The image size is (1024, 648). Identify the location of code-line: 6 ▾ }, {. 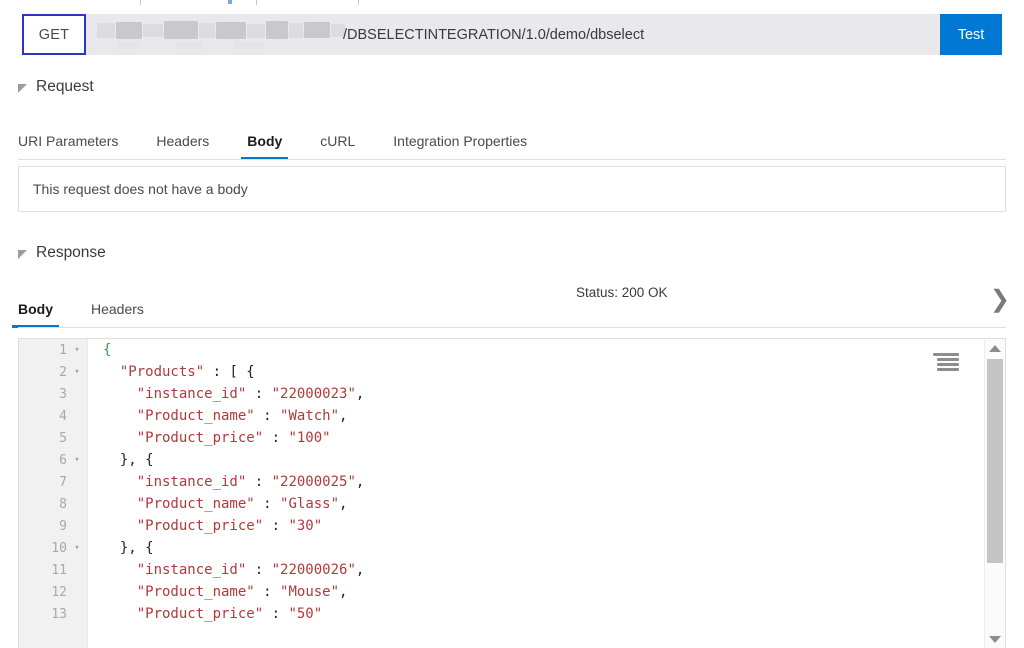
(512, 460).